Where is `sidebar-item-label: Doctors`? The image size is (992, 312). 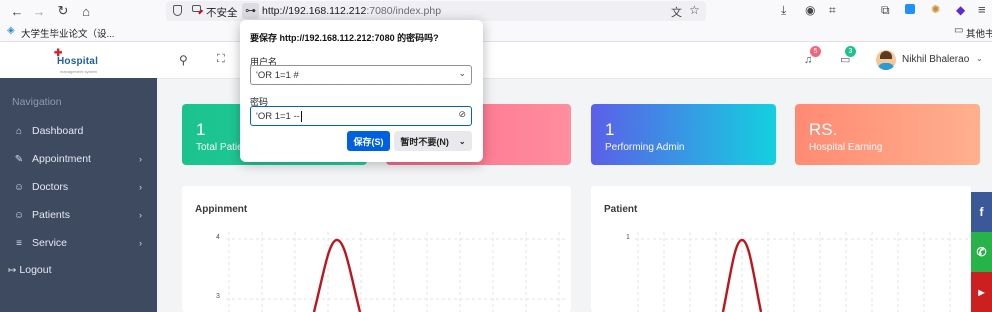
sidebar-item-label: Doctors is located at coordinates (50, 187).